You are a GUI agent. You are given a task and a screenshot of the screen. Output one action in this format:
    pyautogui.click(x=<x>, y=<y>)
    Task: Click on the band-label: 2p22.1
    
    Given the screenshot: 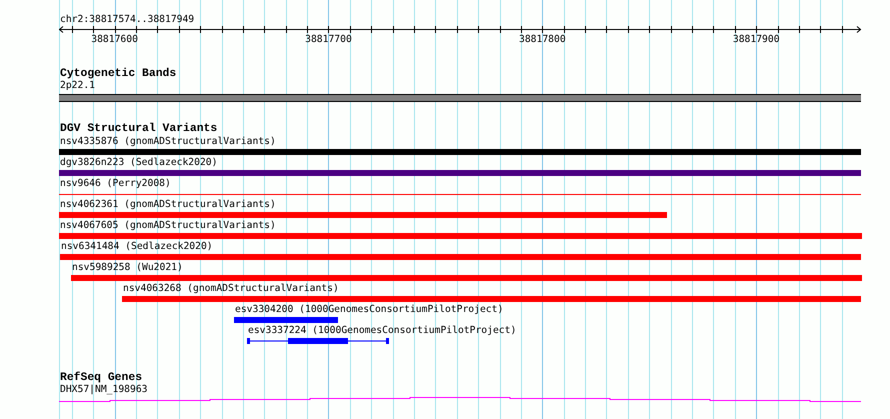 What is the action you would take?
    pyautogui.click(x=77, y=86)
    